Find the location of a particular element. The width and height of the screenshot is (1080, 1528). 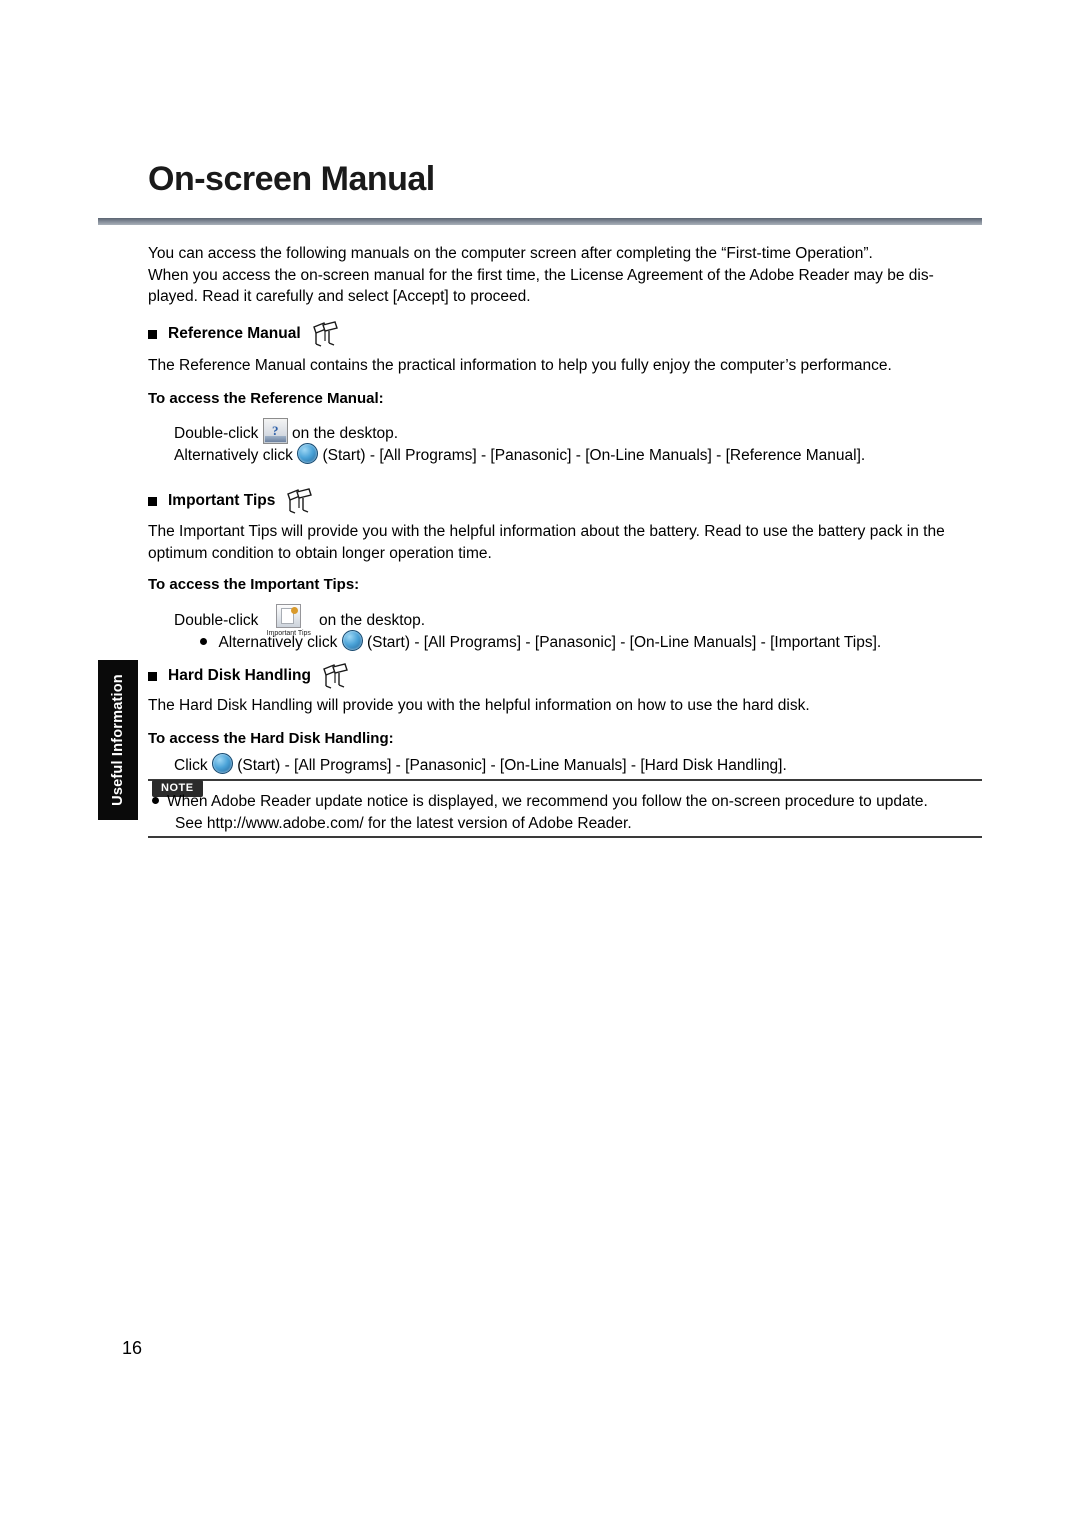

page-number: 16 is located at coordinates (132, 1348).